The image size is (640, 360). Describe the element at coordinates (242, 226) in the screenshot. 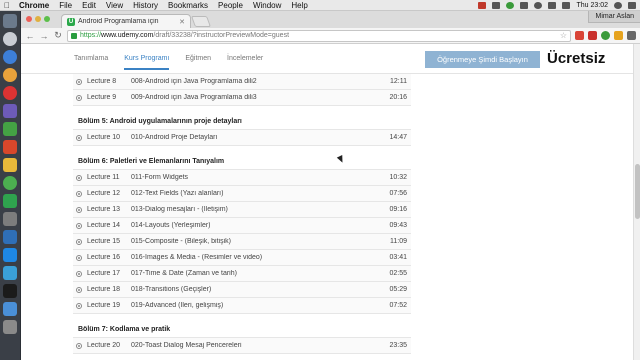

I see `lecture-row: Lecture 14 014-Layouts (Yerleşimler) 09:43` at that location.